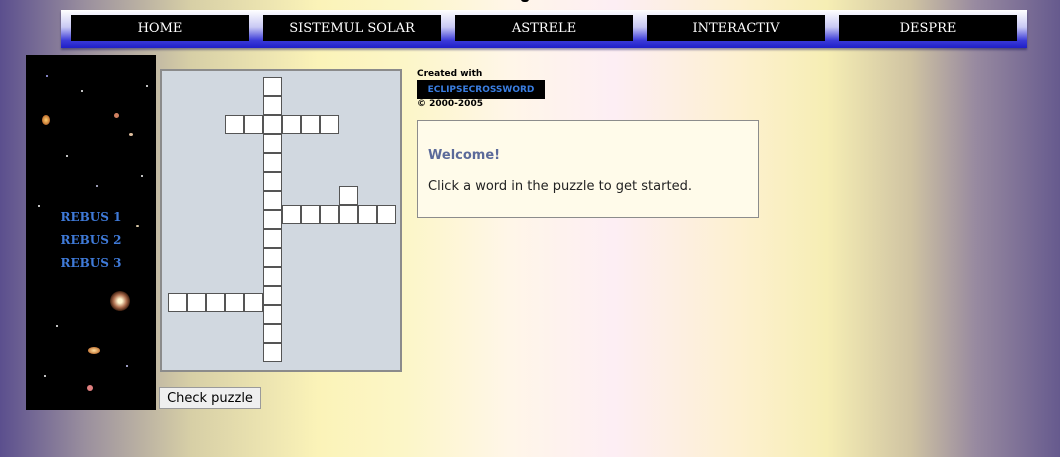 Image resolution: width=1060 pixels, height=457 pixels. What do you see at coordinates (525, 1) in the screenshot?
I see `header-fragment` at bounding box center [525, 1].